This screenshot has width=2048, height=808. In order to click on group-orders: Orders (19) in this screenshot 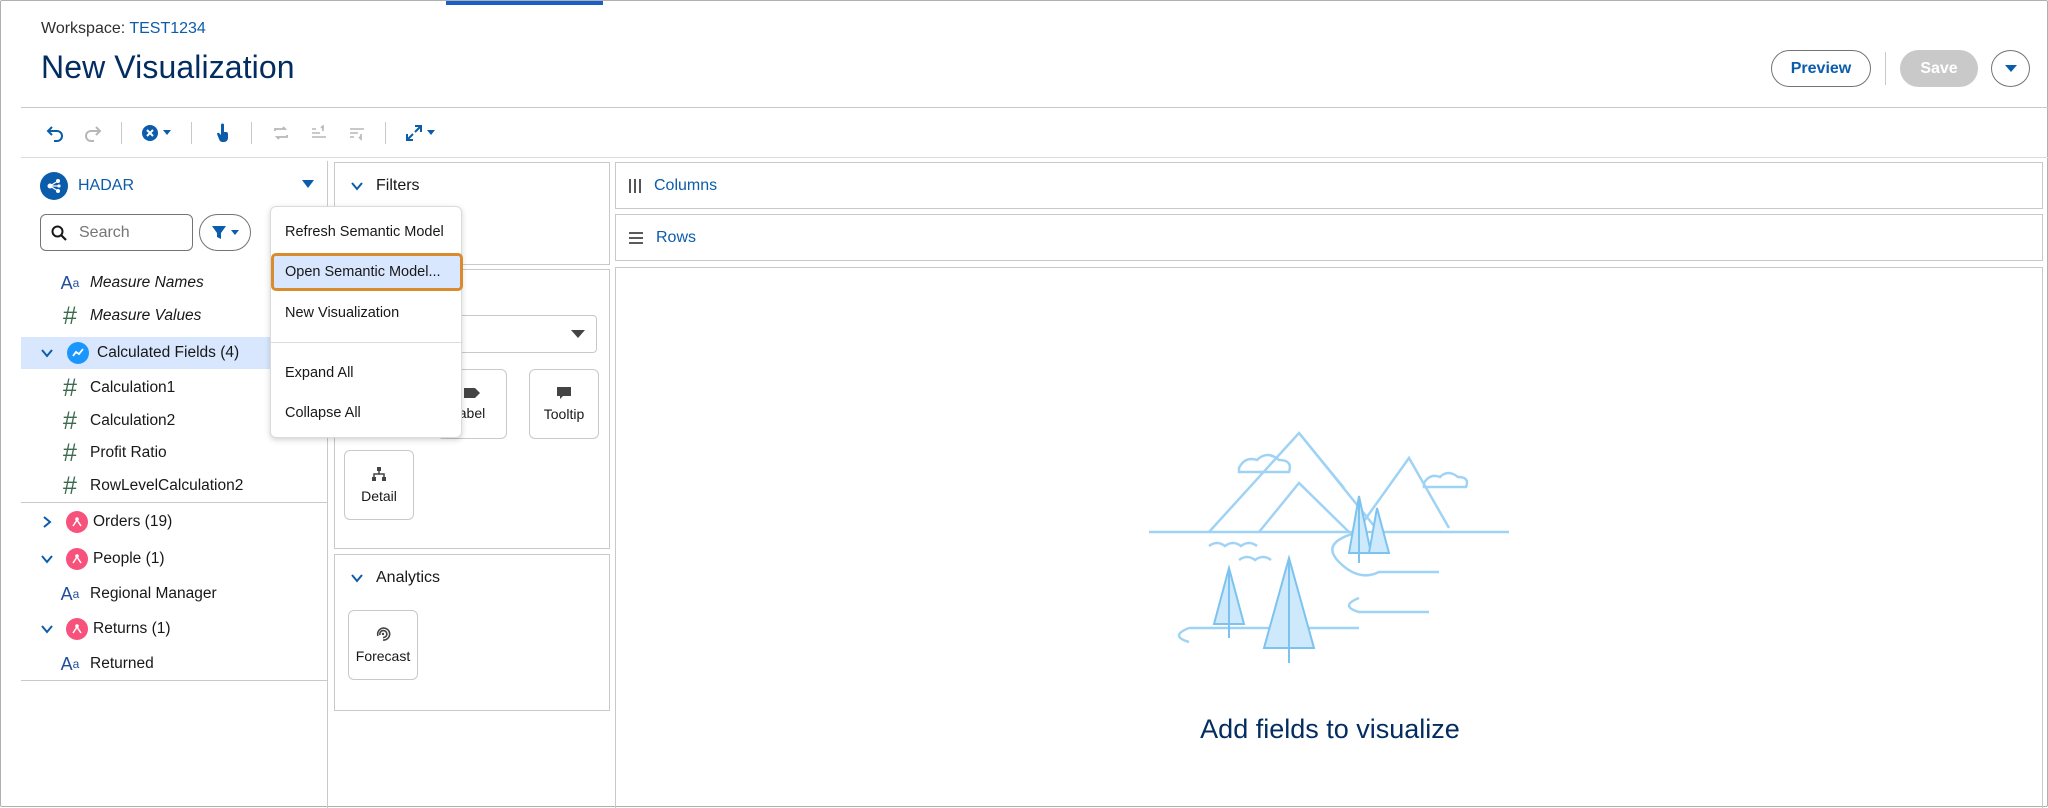, I will do `click(174, 522)`.